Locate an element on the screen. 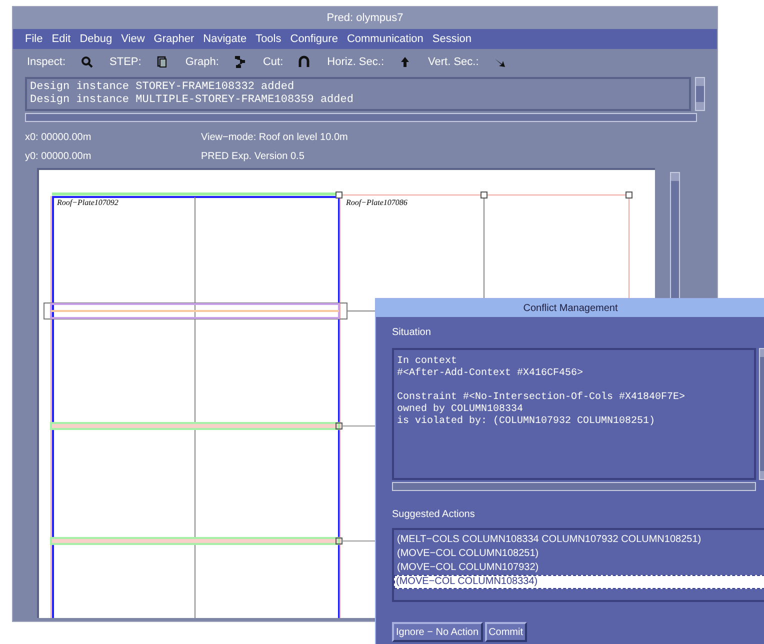  situation-line: In context is located at coordinates (427, 362).